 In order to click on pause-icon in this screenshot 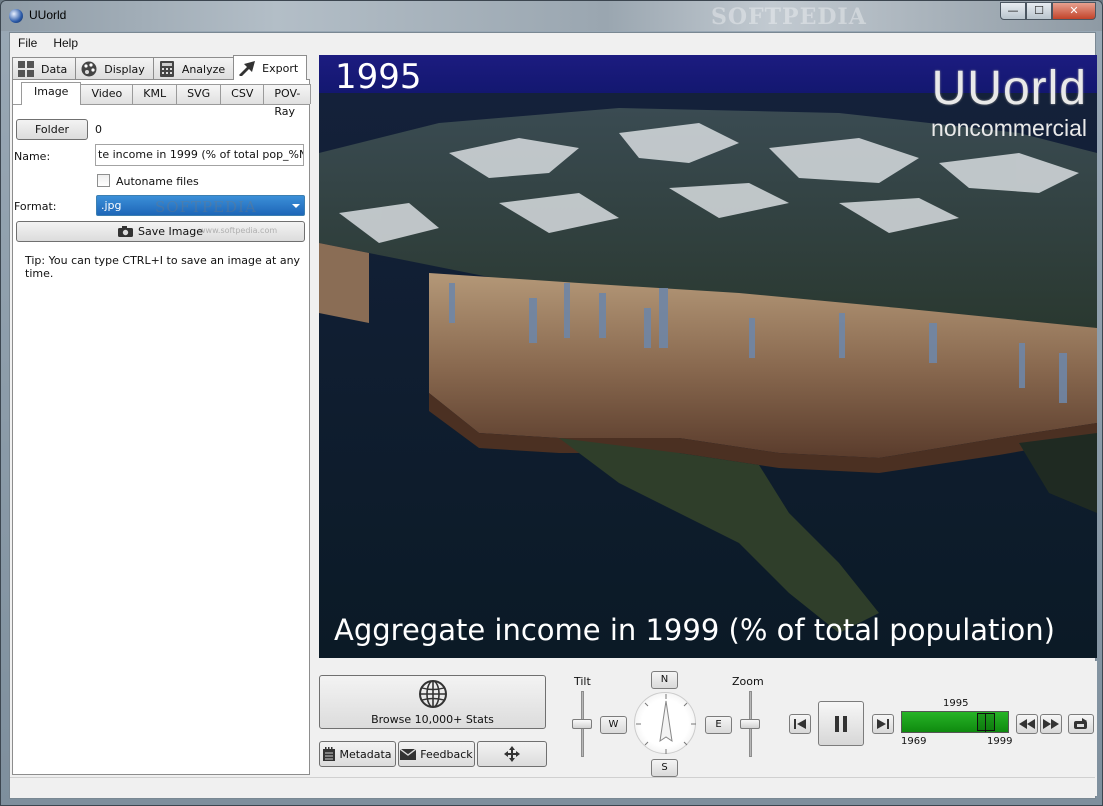, I will do `click(841, 723)`.